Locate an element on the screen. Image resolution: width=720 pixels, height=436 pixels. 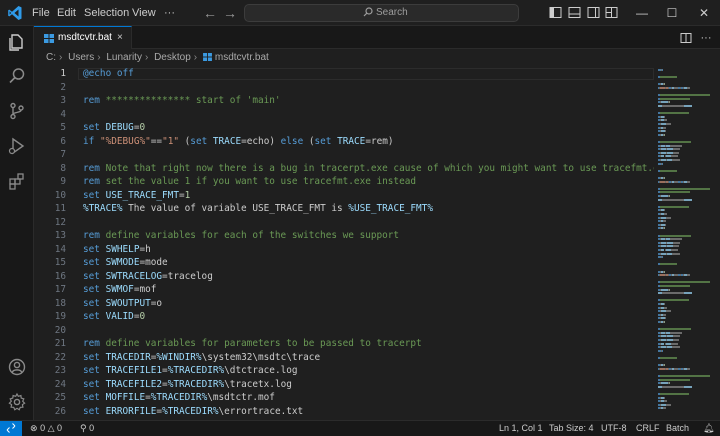
line-number: 19 is located at coordinates (60, 316).